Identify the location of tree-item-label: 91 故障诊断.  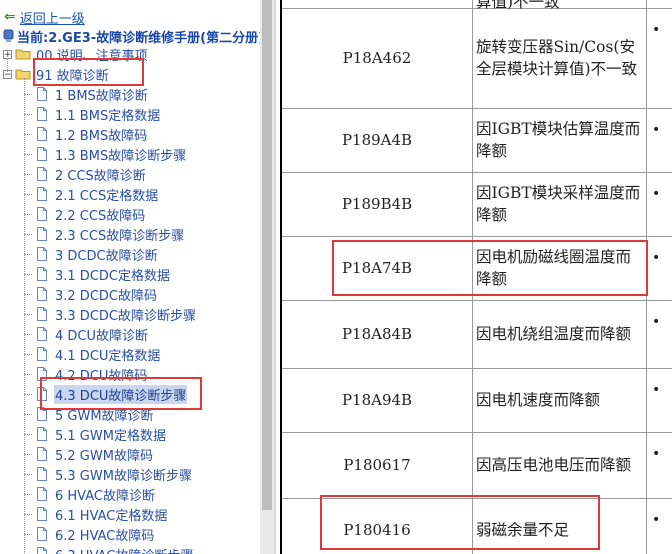
(72, 76).